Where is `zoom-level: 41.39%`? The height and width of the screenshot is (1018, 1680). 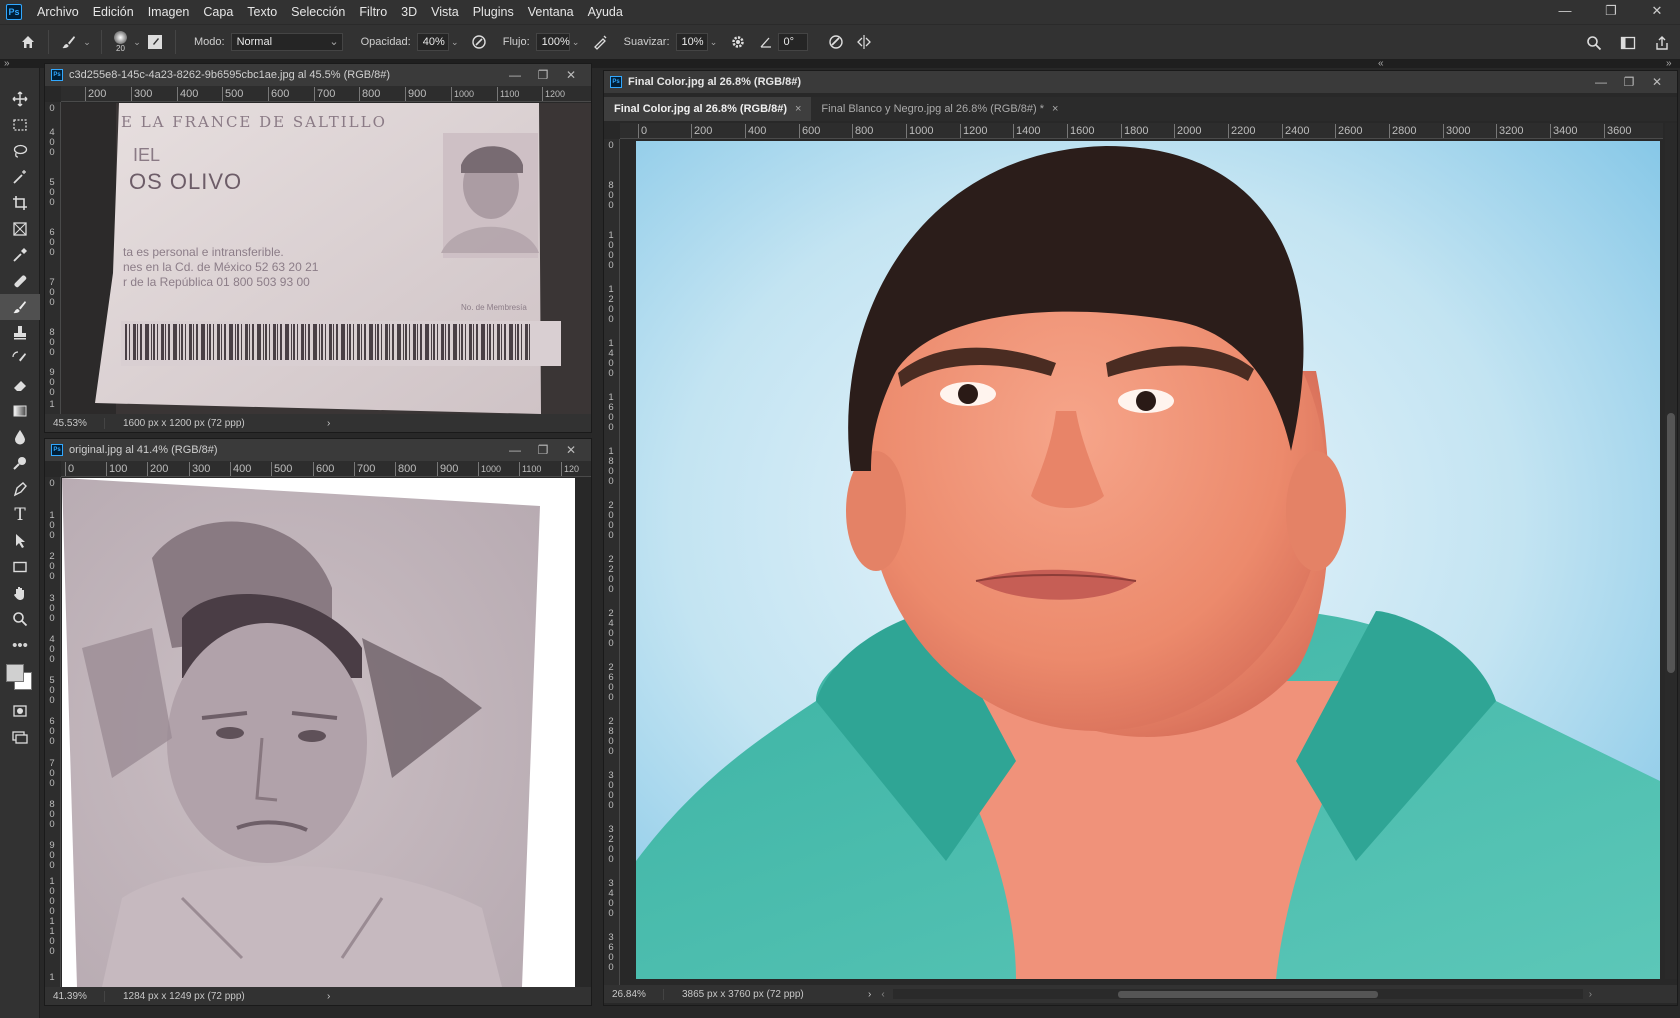 zoom-level: 41.39% is located at coordinates (75, 996).